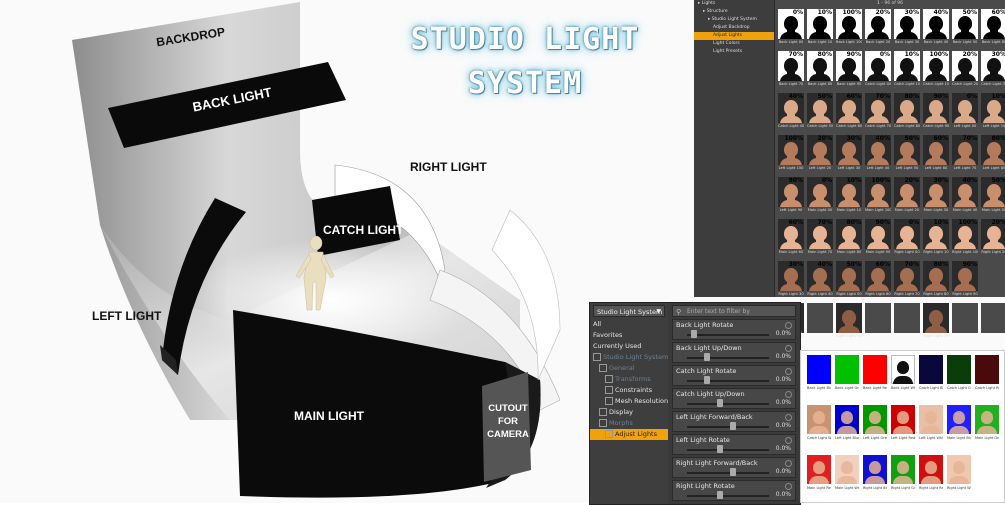 The height and width of the screenshot is (505, 1005). I want to click on preset-thumbnail: 100% Right Light 100, so click(965, 238).